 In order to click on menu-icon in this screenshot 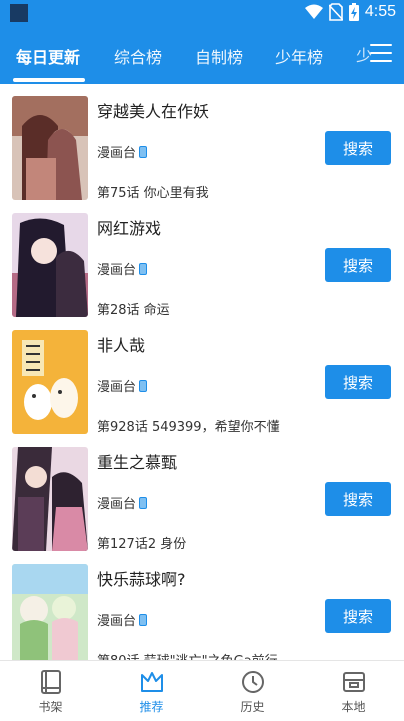, I will do `click(381, 54)`.